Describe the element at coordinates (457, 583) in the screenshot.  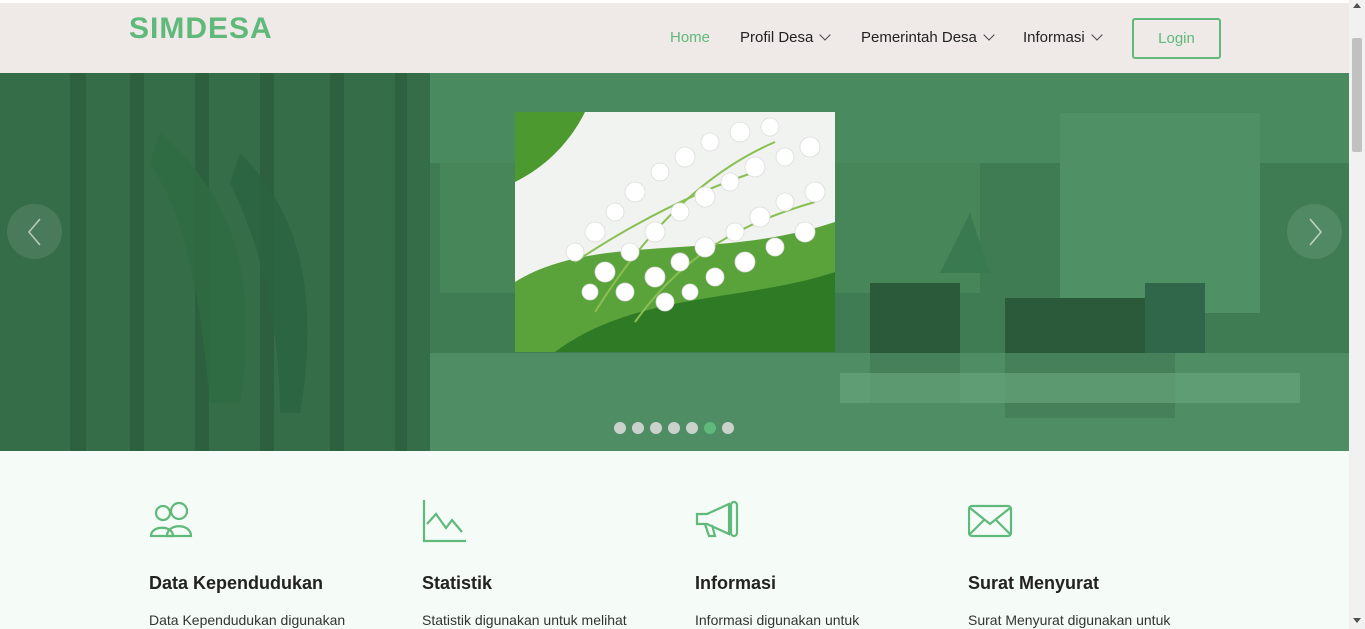
I see `feature-title: Statistik` at that location.